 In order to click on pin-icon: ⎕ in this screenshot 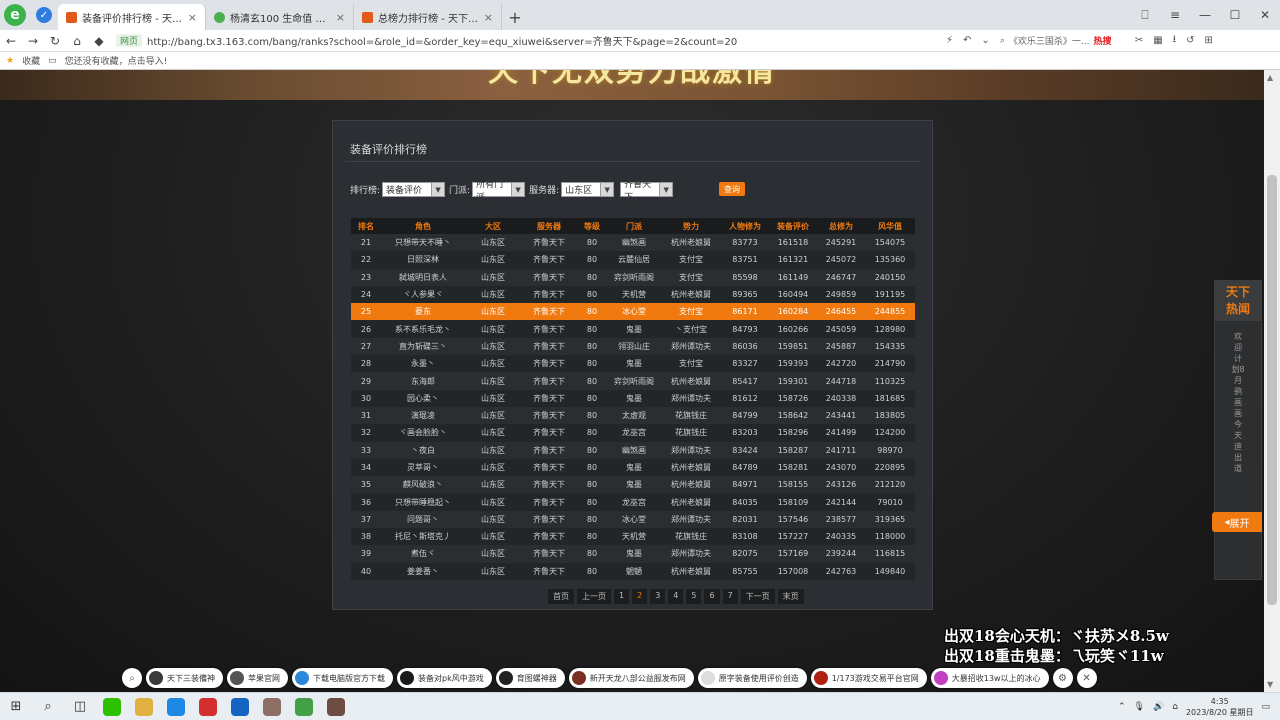, I will do `click(1145, 15)`.